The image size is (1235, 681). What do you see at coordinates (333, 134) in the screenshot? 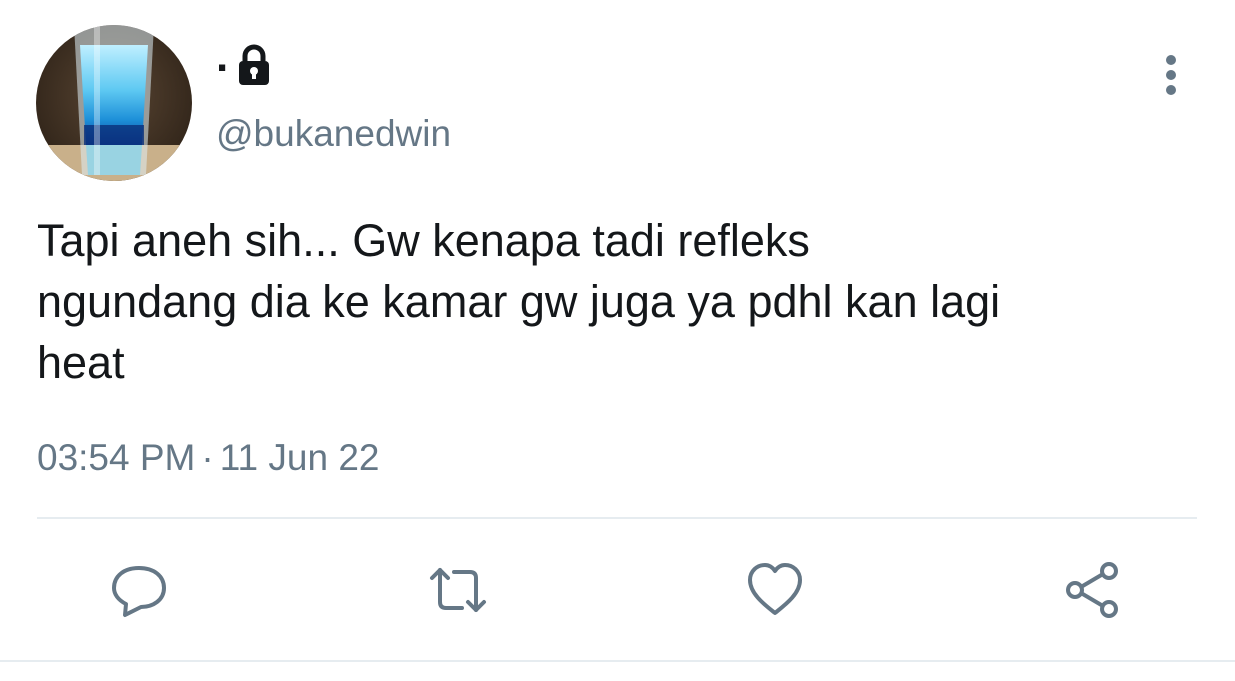
I see `user-handle: @bukanedwin` at bounding box center [333, 134].